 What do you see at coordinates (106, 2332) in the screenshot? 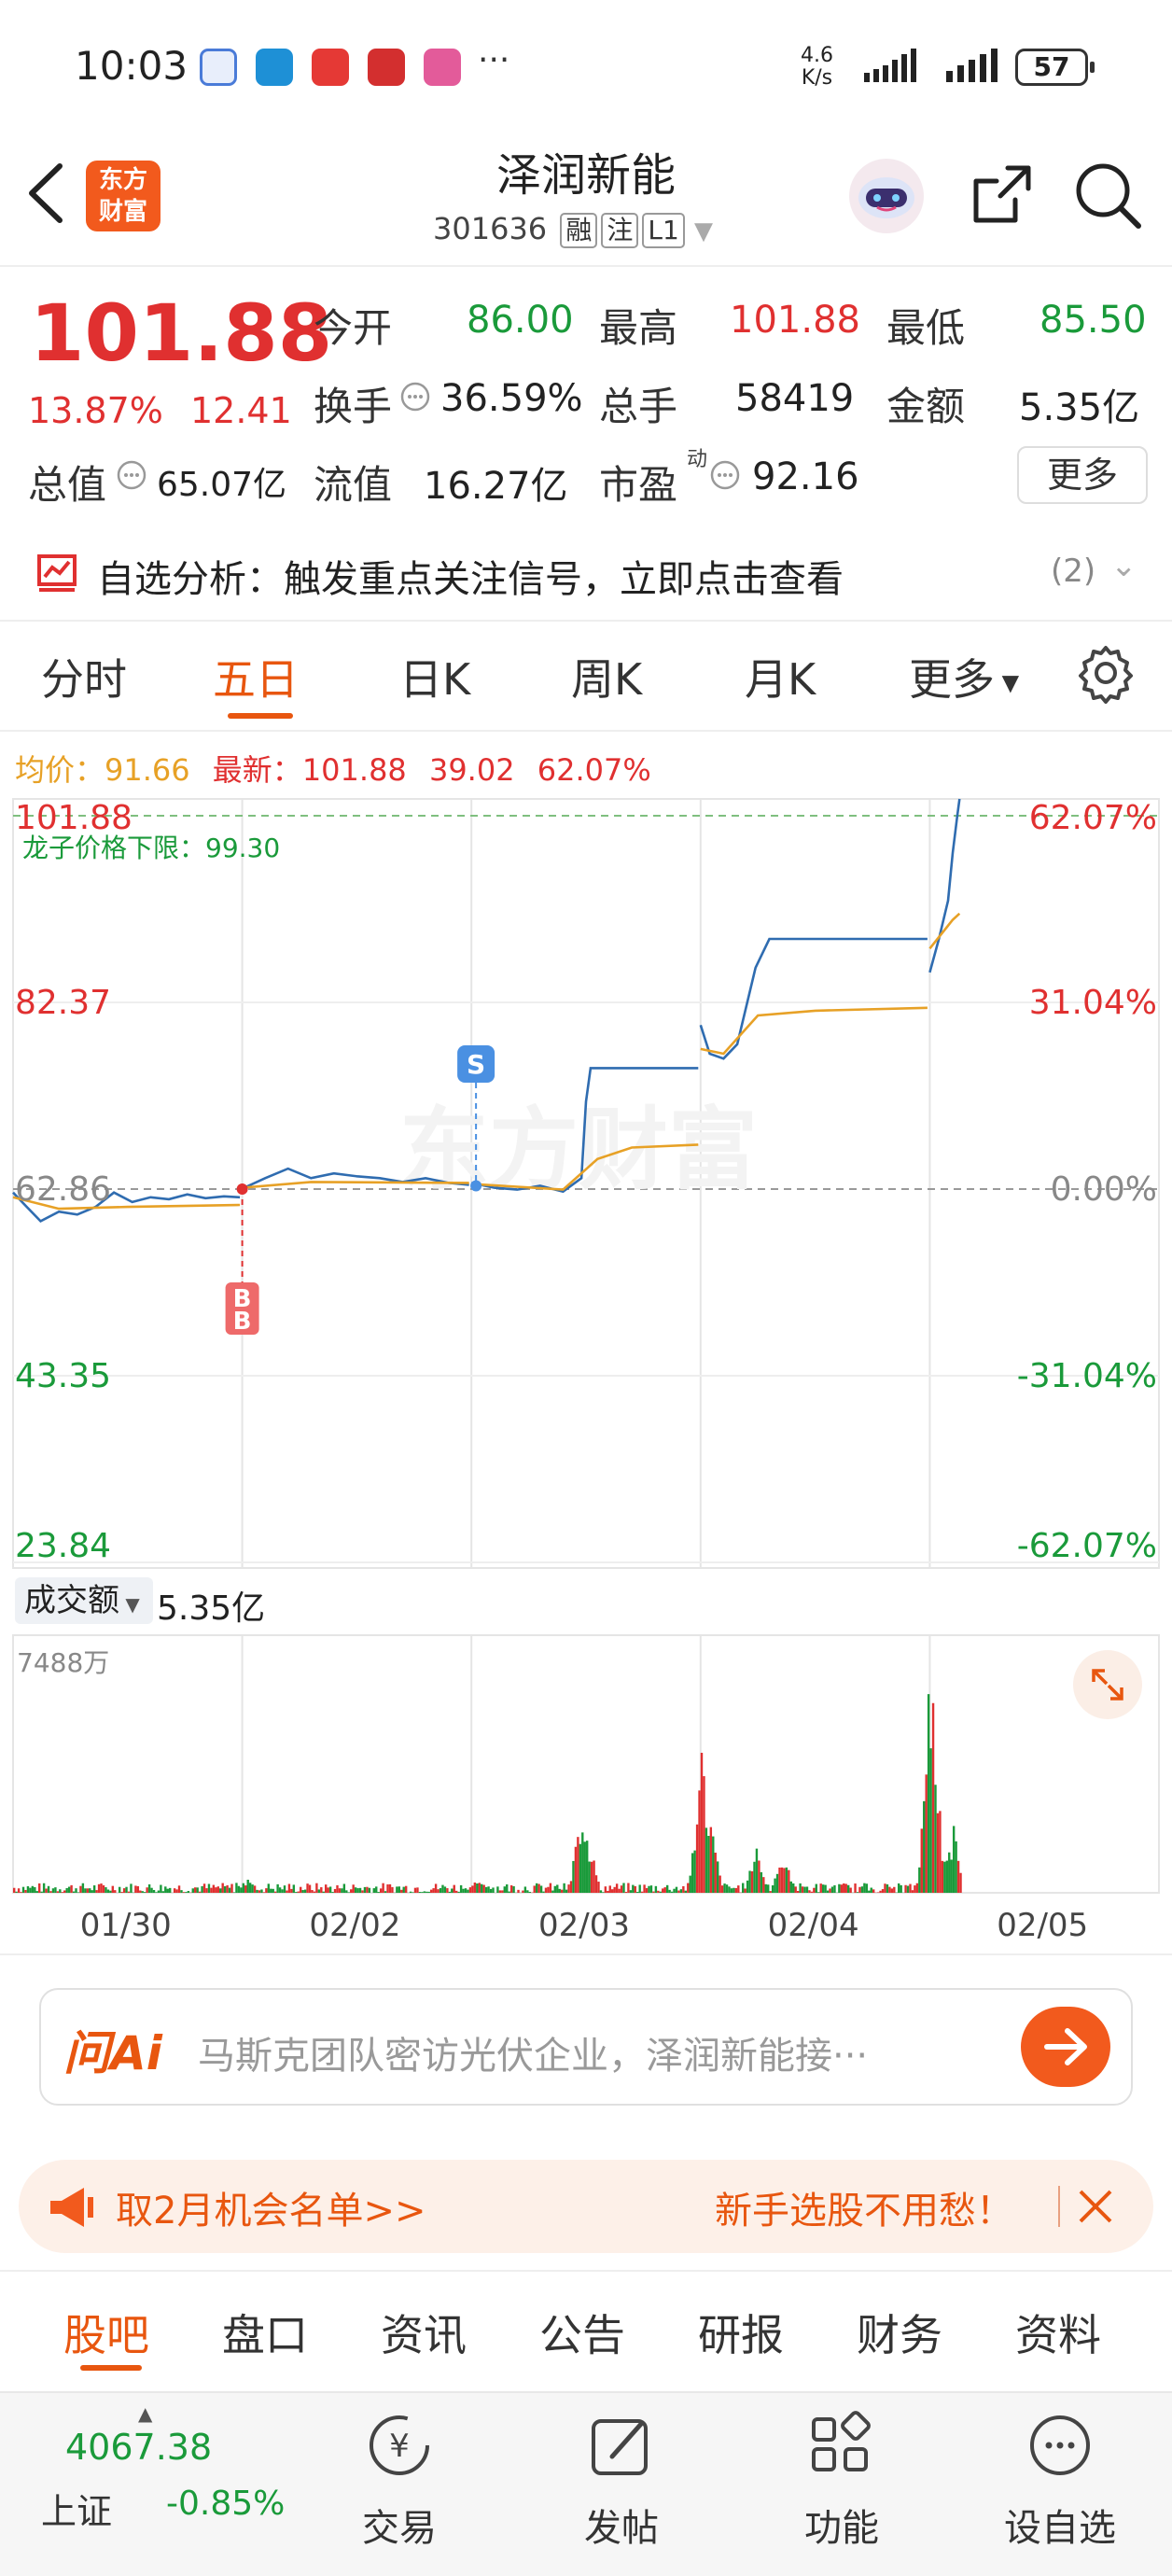
I see `subtab-forum: 股吧` at bounding box center [106, 2332].